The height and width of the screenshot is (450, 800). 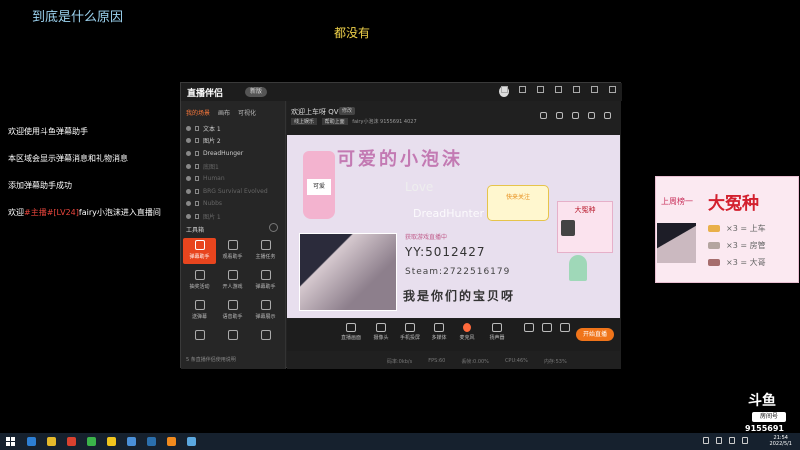 I want to click on menu-icon, so click(x=558, y=89).